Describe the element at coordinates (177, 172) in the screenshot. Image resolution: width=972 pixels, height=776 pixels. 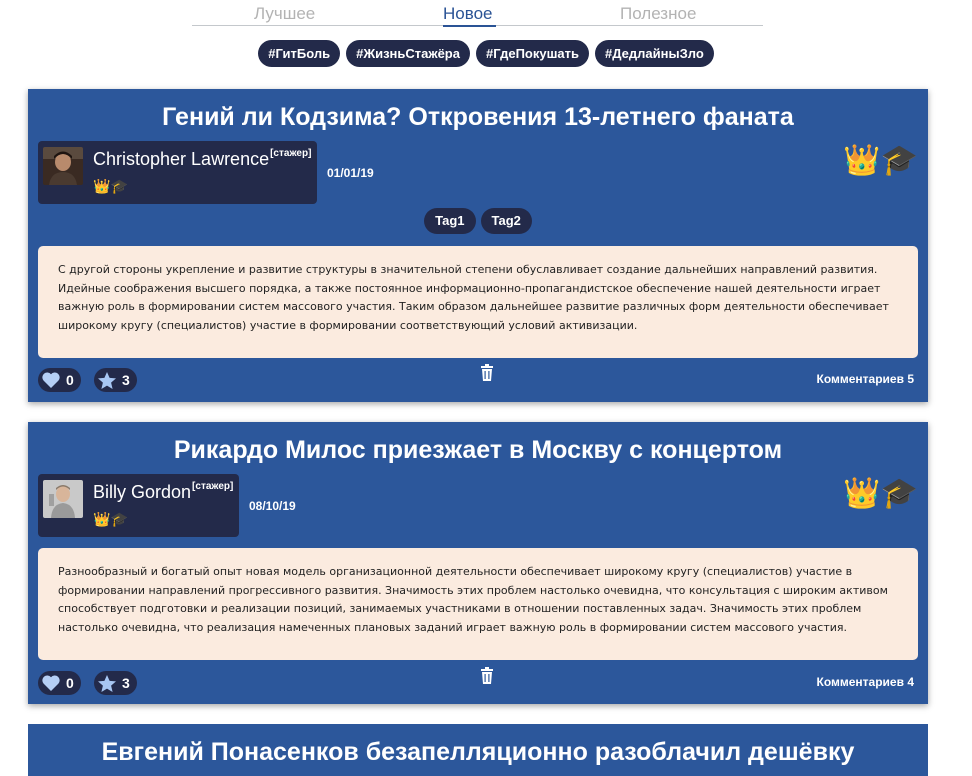
I see `author-block: Christopher Lawrence[стажер] 👑🎓` at that location.